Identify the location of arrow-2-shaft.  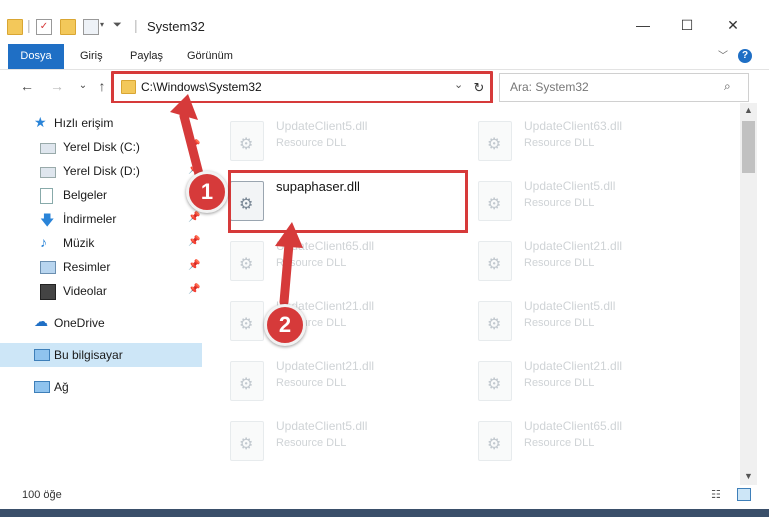
(286, 273).